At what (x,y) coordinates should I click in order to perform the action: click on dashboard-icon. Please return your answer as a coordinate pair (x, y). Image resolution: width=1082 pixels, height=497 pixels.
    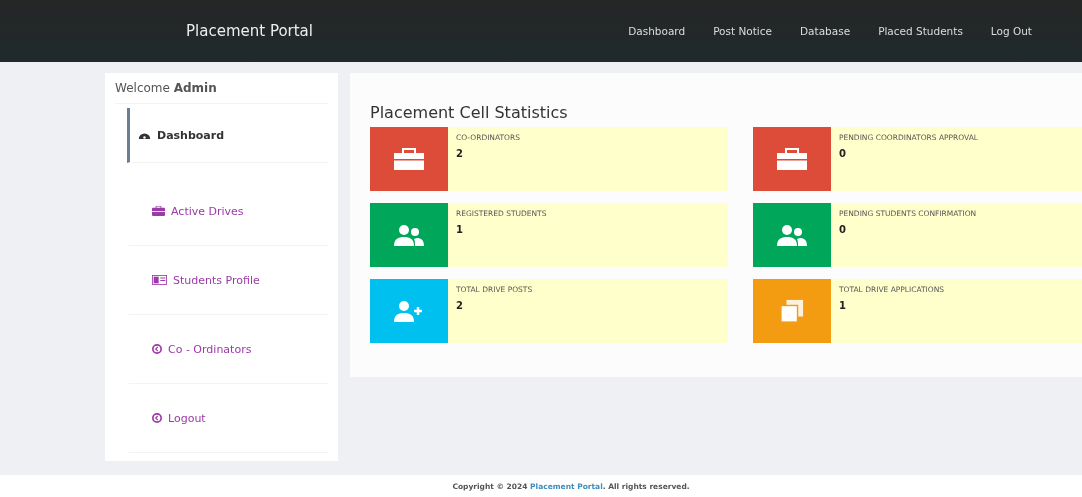
    Looking at the image, I should click on (144, 135).